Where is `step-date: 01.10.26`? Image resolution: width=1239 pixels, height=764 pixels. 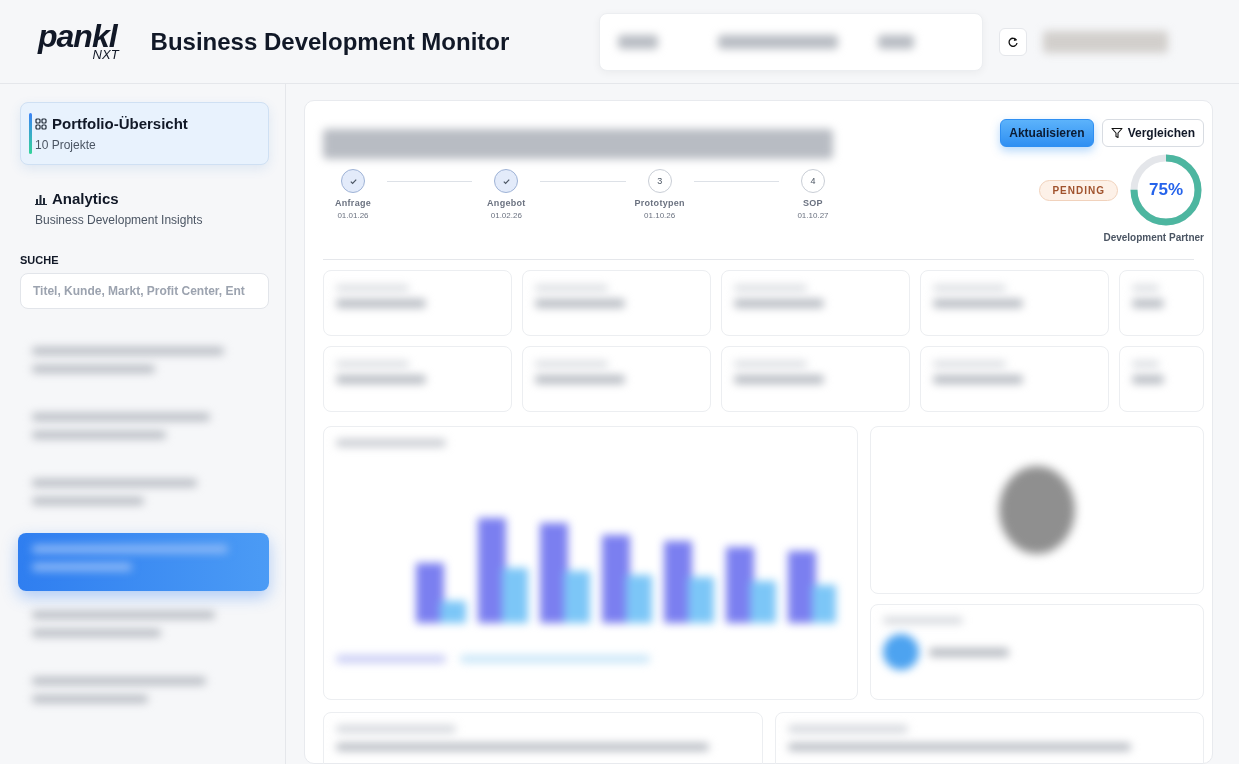
step-date: 01.10.26 is located at coordinates (660, 215).